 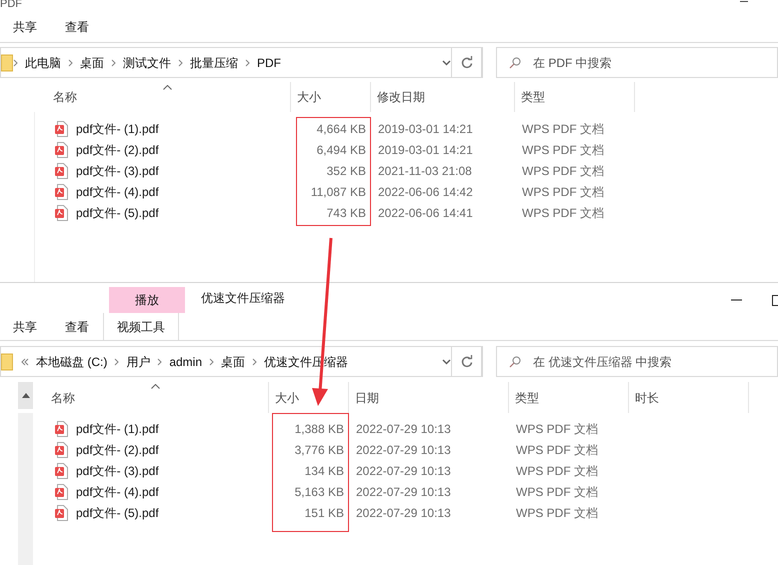 I want to click on column-header: 时长, so click(x=647, y=397).